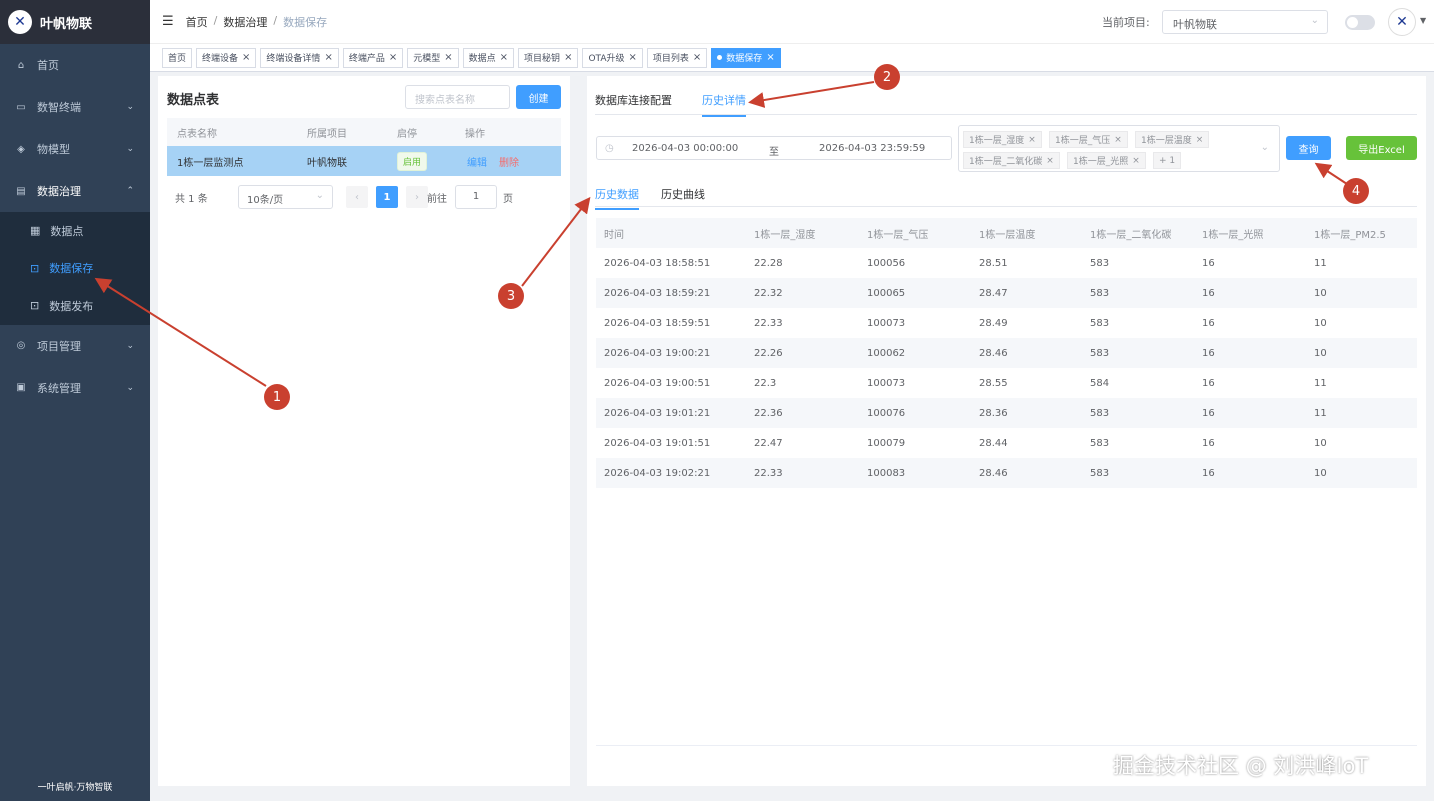 The height and width of the screenshot is (801, 1434). Describe the element at coordinates (1381, 148) in the screenshot. I see `export-excel-button: 导出Excel` at that location.